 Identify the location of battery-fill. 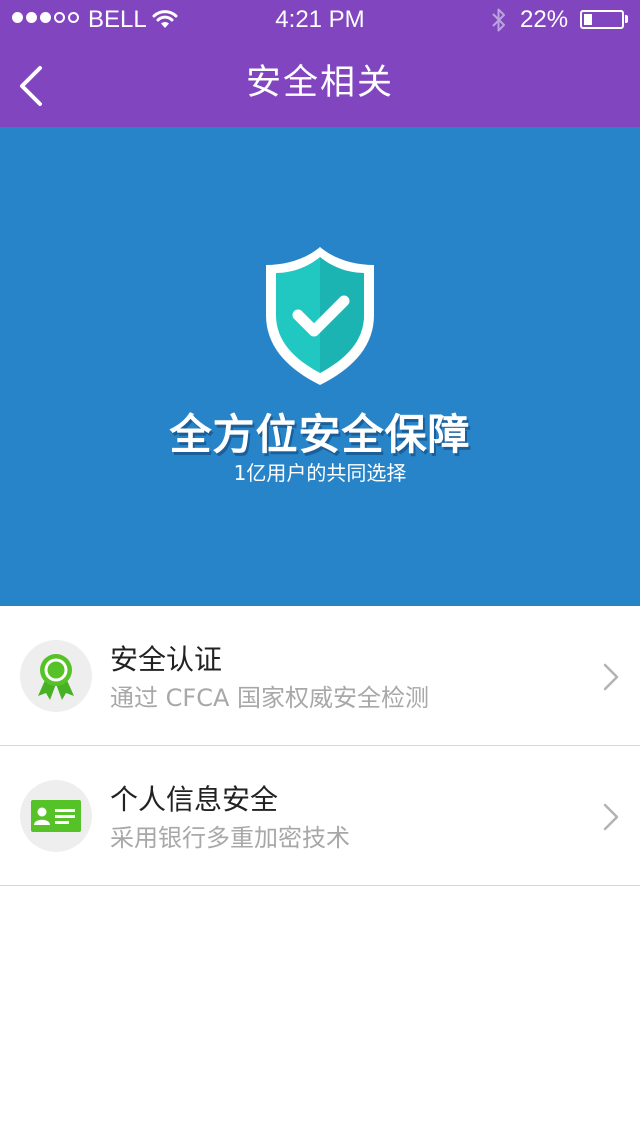
(588, 19).